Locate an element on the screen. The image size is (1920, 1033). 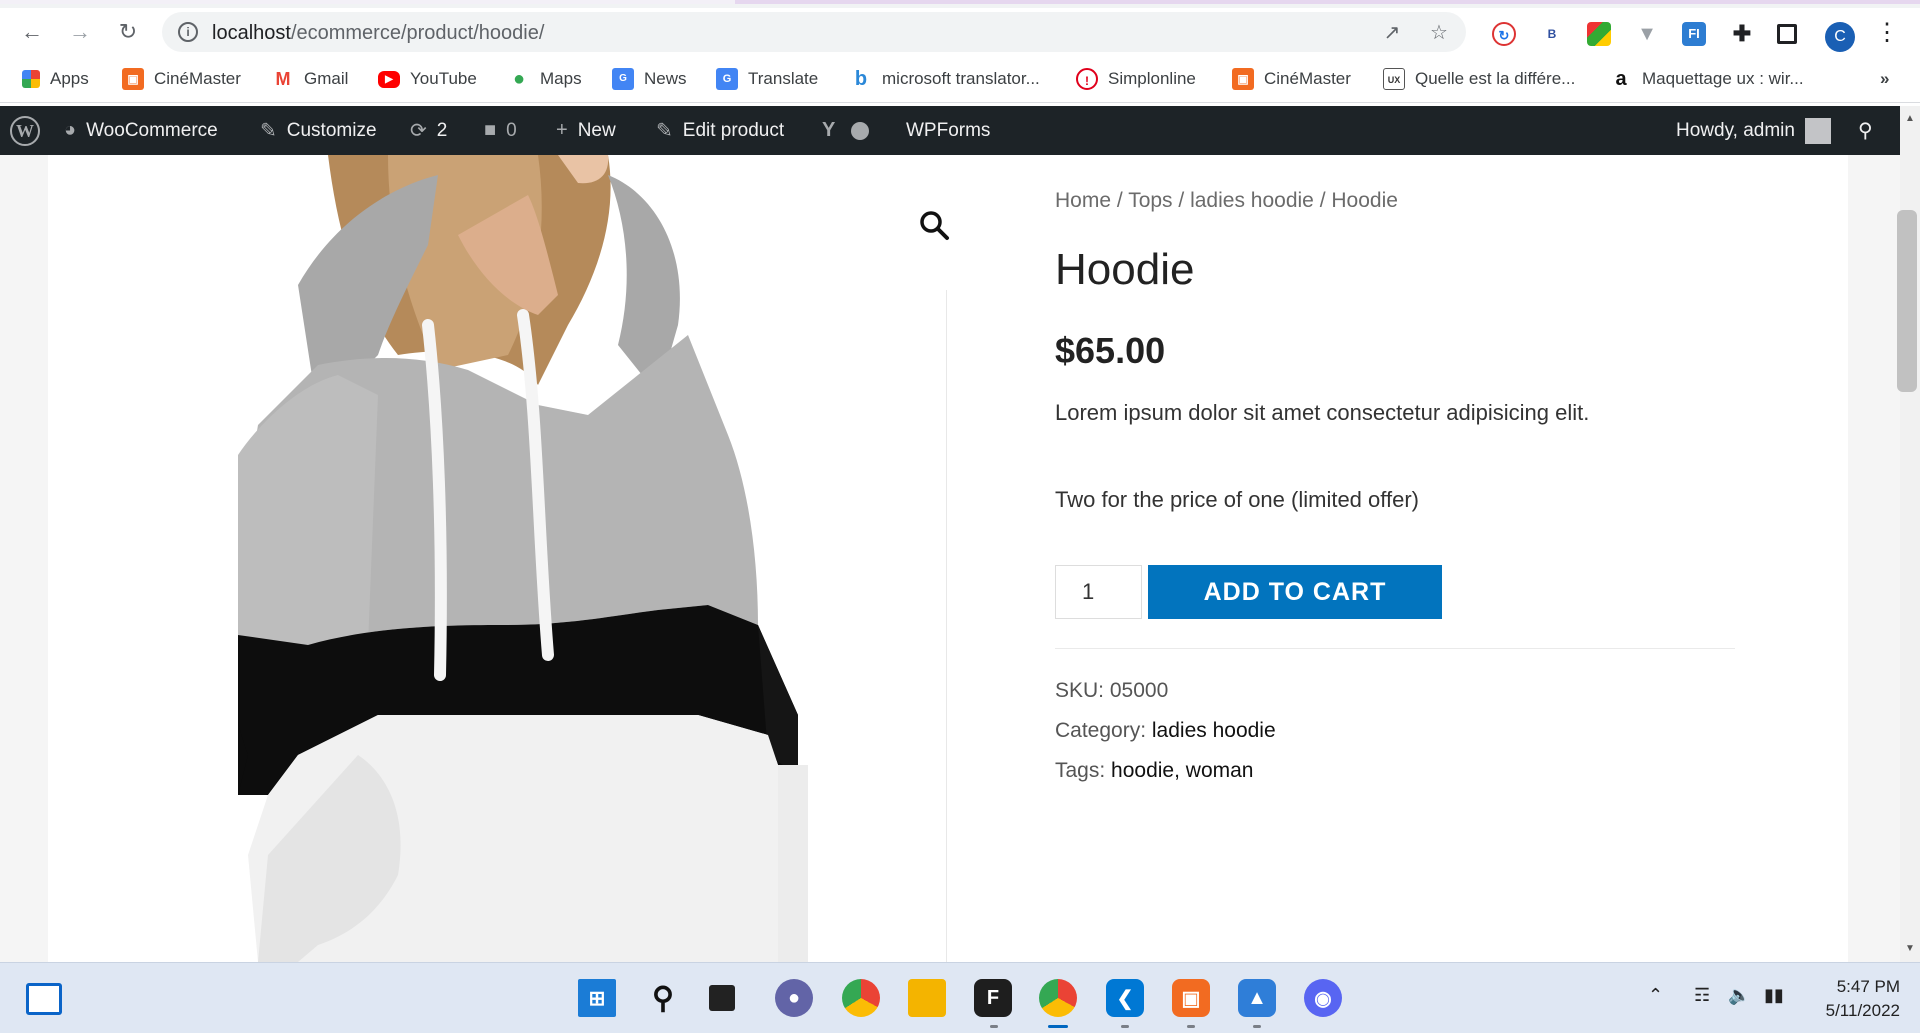
running-indicator is located at coordinates (994, 1026).